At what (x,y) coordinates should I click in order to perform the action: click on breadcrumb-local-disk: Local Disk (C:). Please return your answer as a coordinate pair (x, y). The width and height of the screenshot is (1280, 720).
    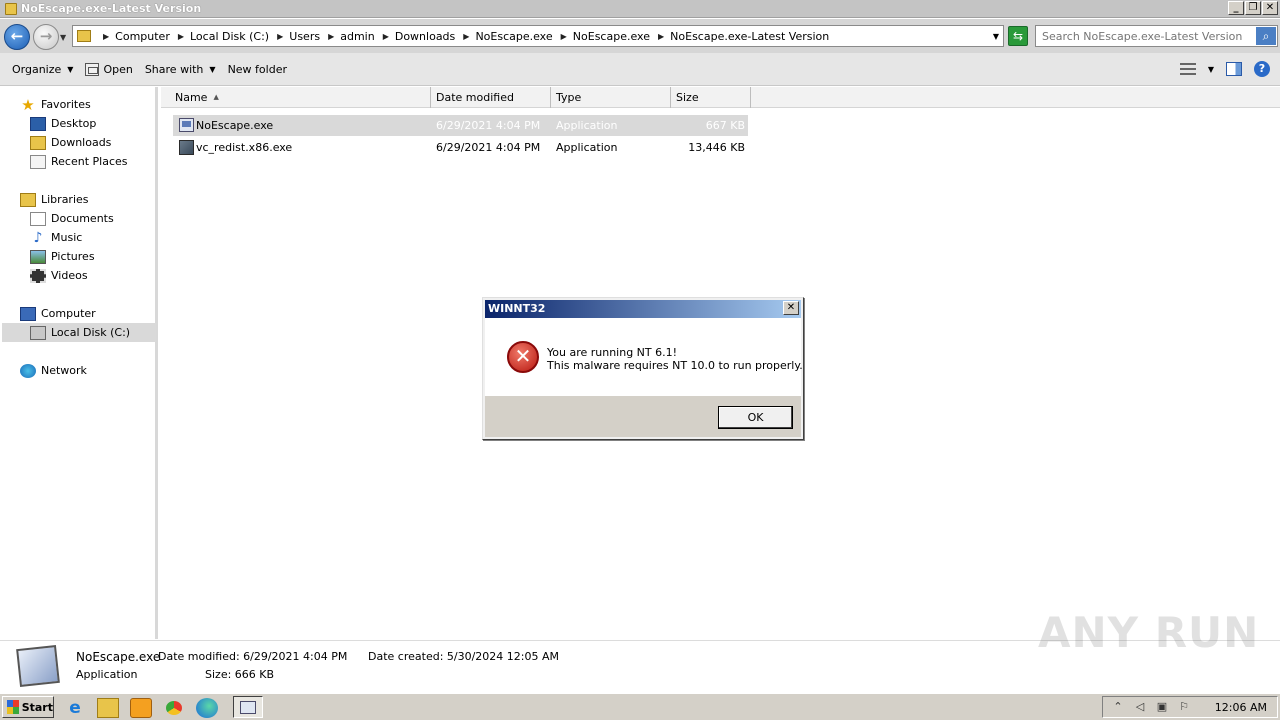
    Looking at the image, I should click on (229, 36).